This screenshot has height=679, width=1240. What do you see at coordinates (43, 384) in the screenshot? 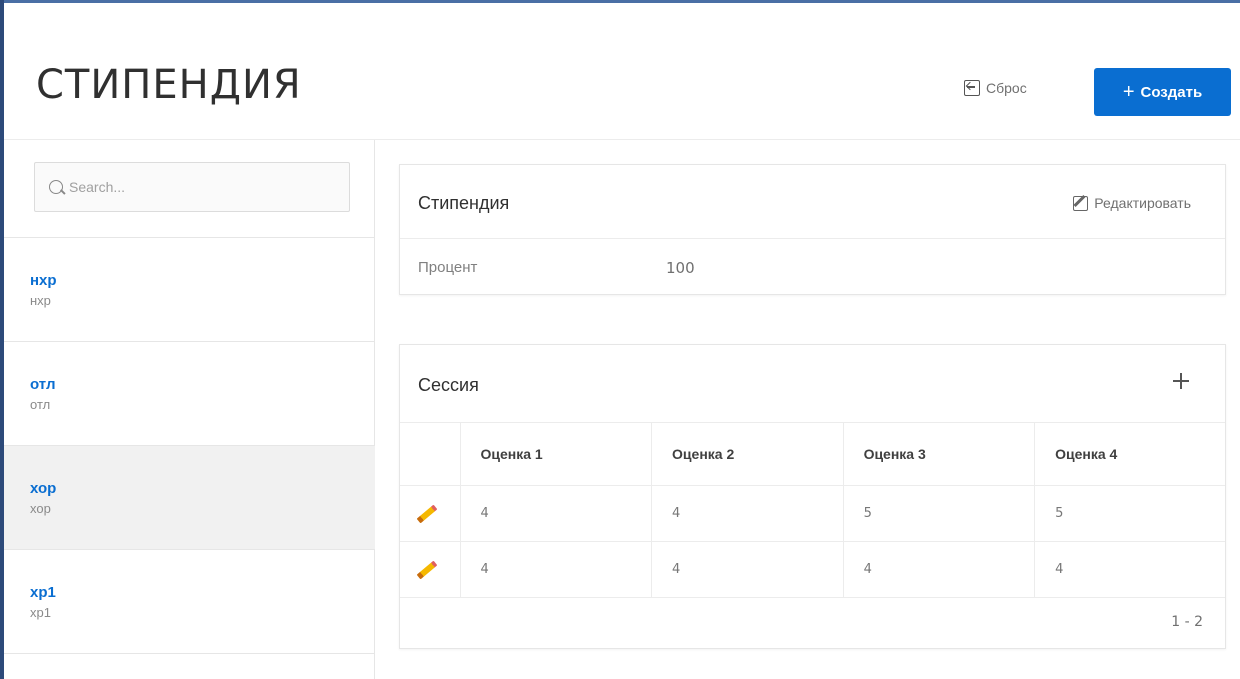
I see `list-item-title: отл` at bounding box center [43, 384].